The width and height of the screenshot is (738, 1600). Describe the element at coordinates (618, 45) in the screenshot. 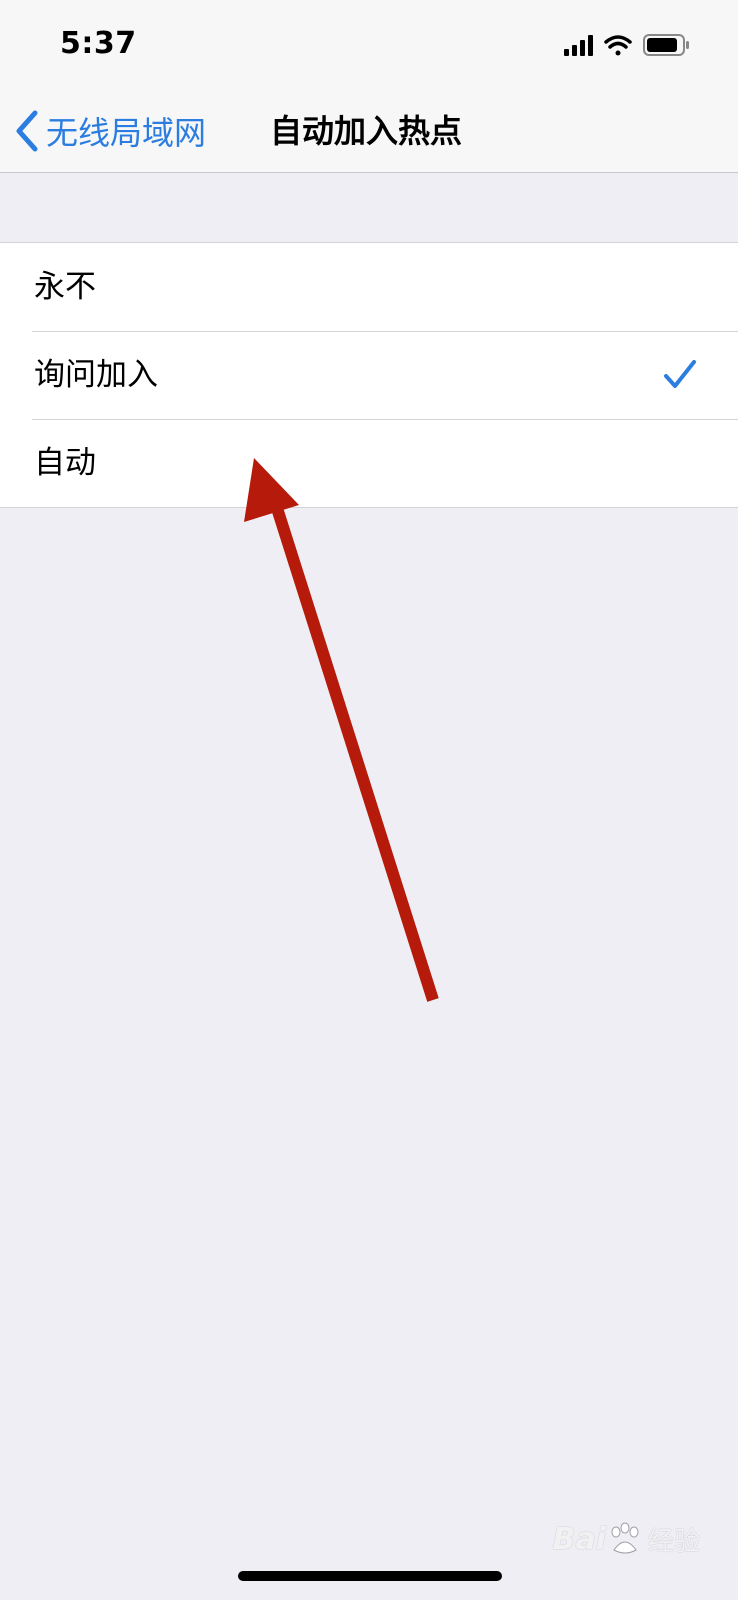

I see `wifi-icon` at that location.